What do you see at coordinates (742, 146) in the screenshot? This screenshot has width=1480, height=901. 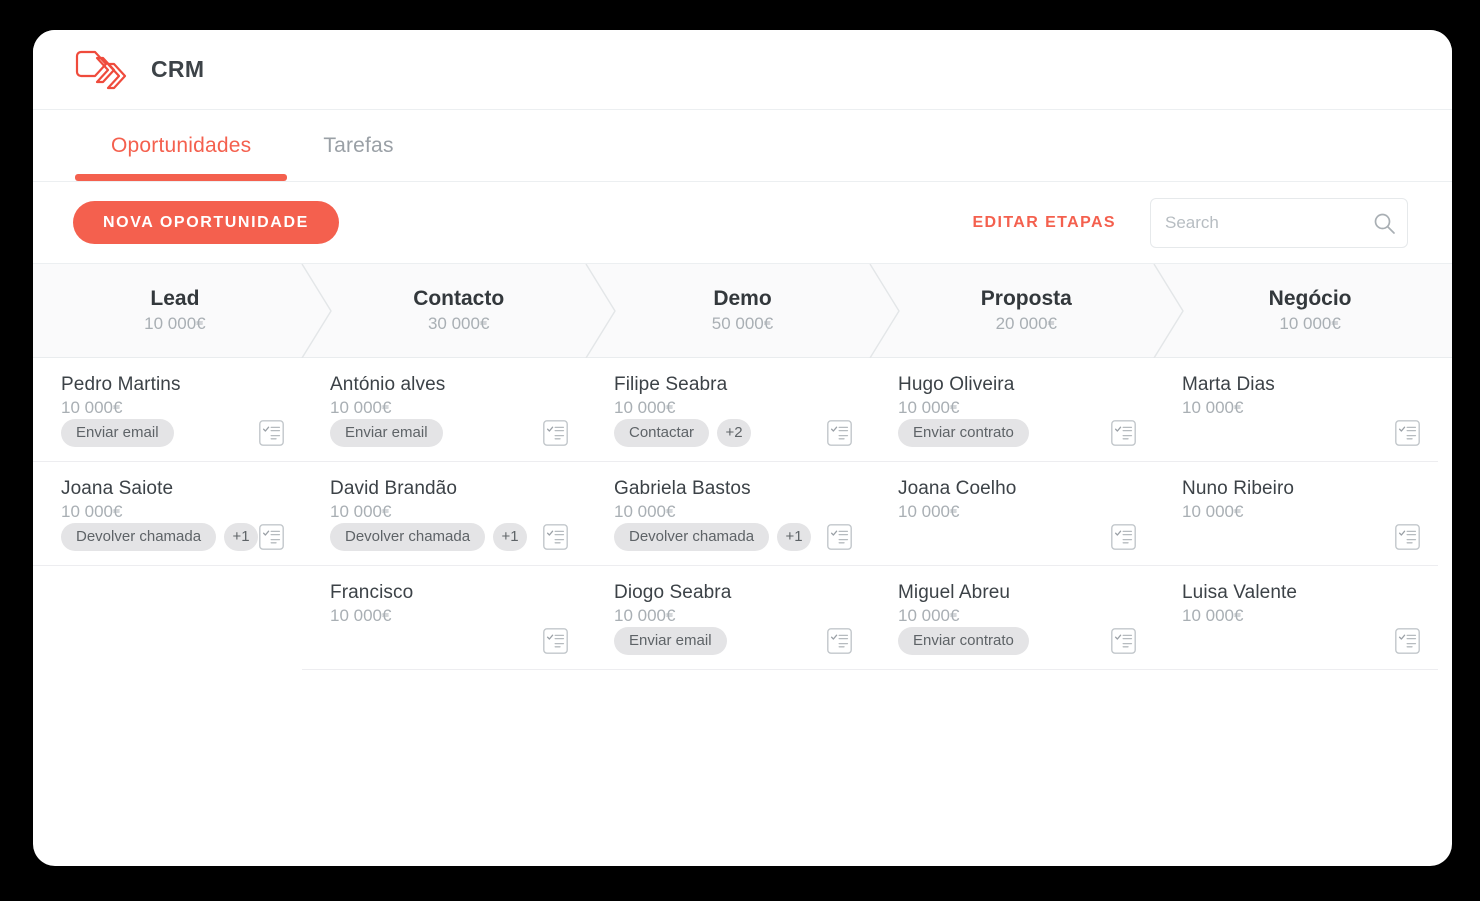 I see `tab-bar: Oportunidades Tarefas` at bounding box center [742, 146].